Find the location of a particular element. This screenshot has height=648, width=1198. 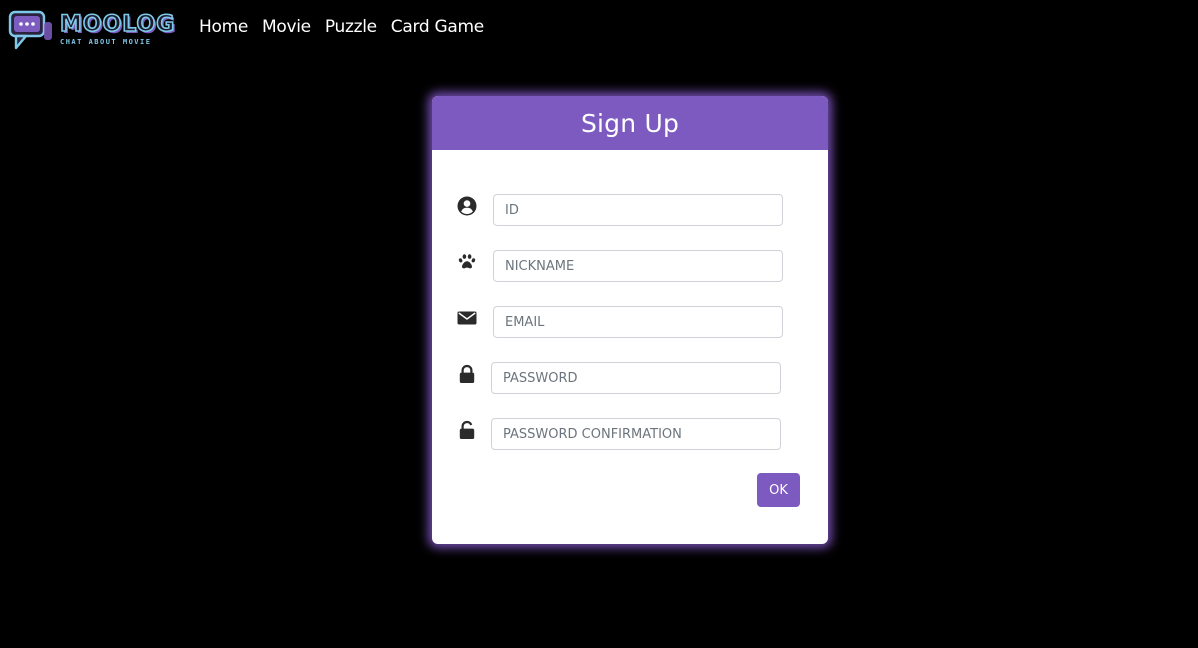

brand-tagline: CHAT ABOUT MOVIE is located at coordinates (106, 42).